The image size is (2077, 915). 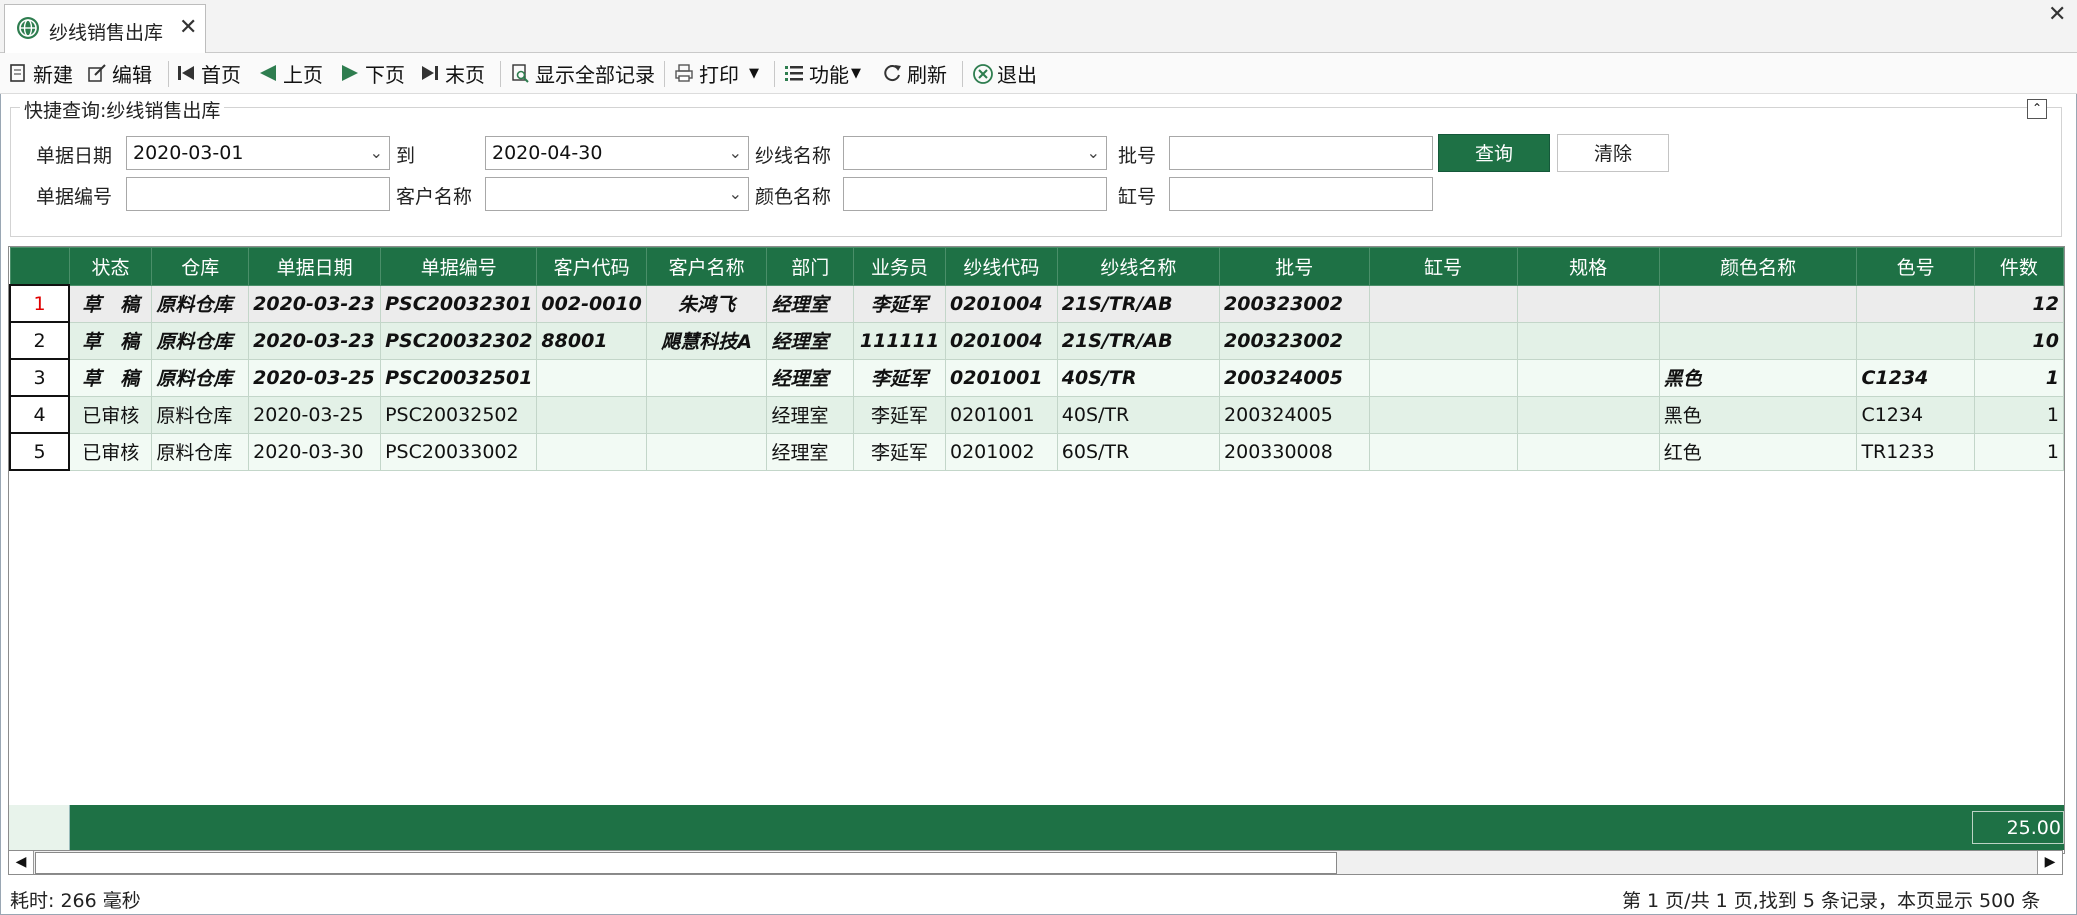 What do you see at coordinates (40, 414) in the screenshot?
I see `row-number: 4` at bounding box center [40, 414].